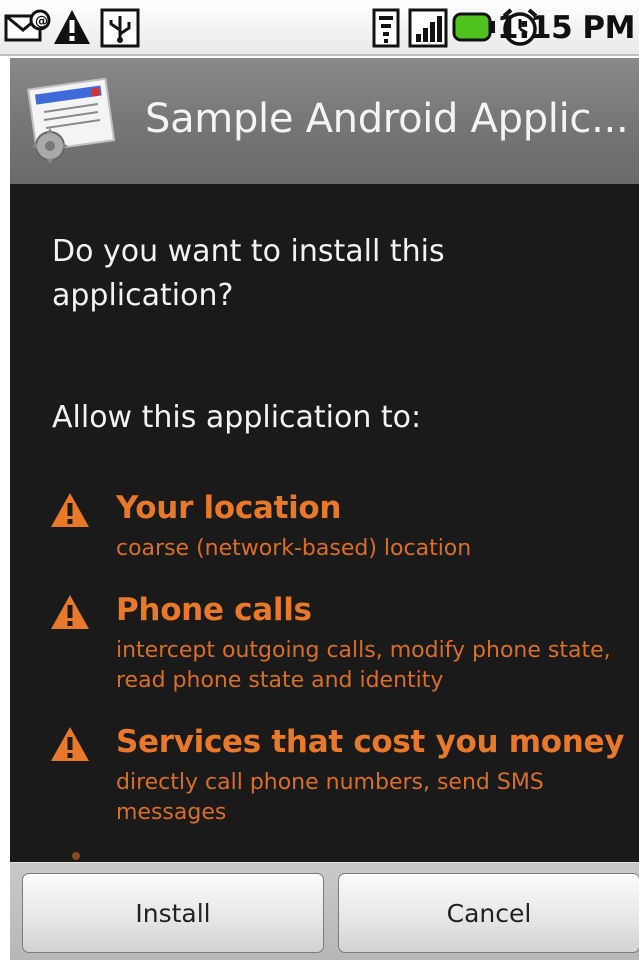 The image size is (639, 960). What do you see at coordinates (214, 610) in the screenshot?
I see `permission-title: Phone calls` at bounding box center [214, 610].